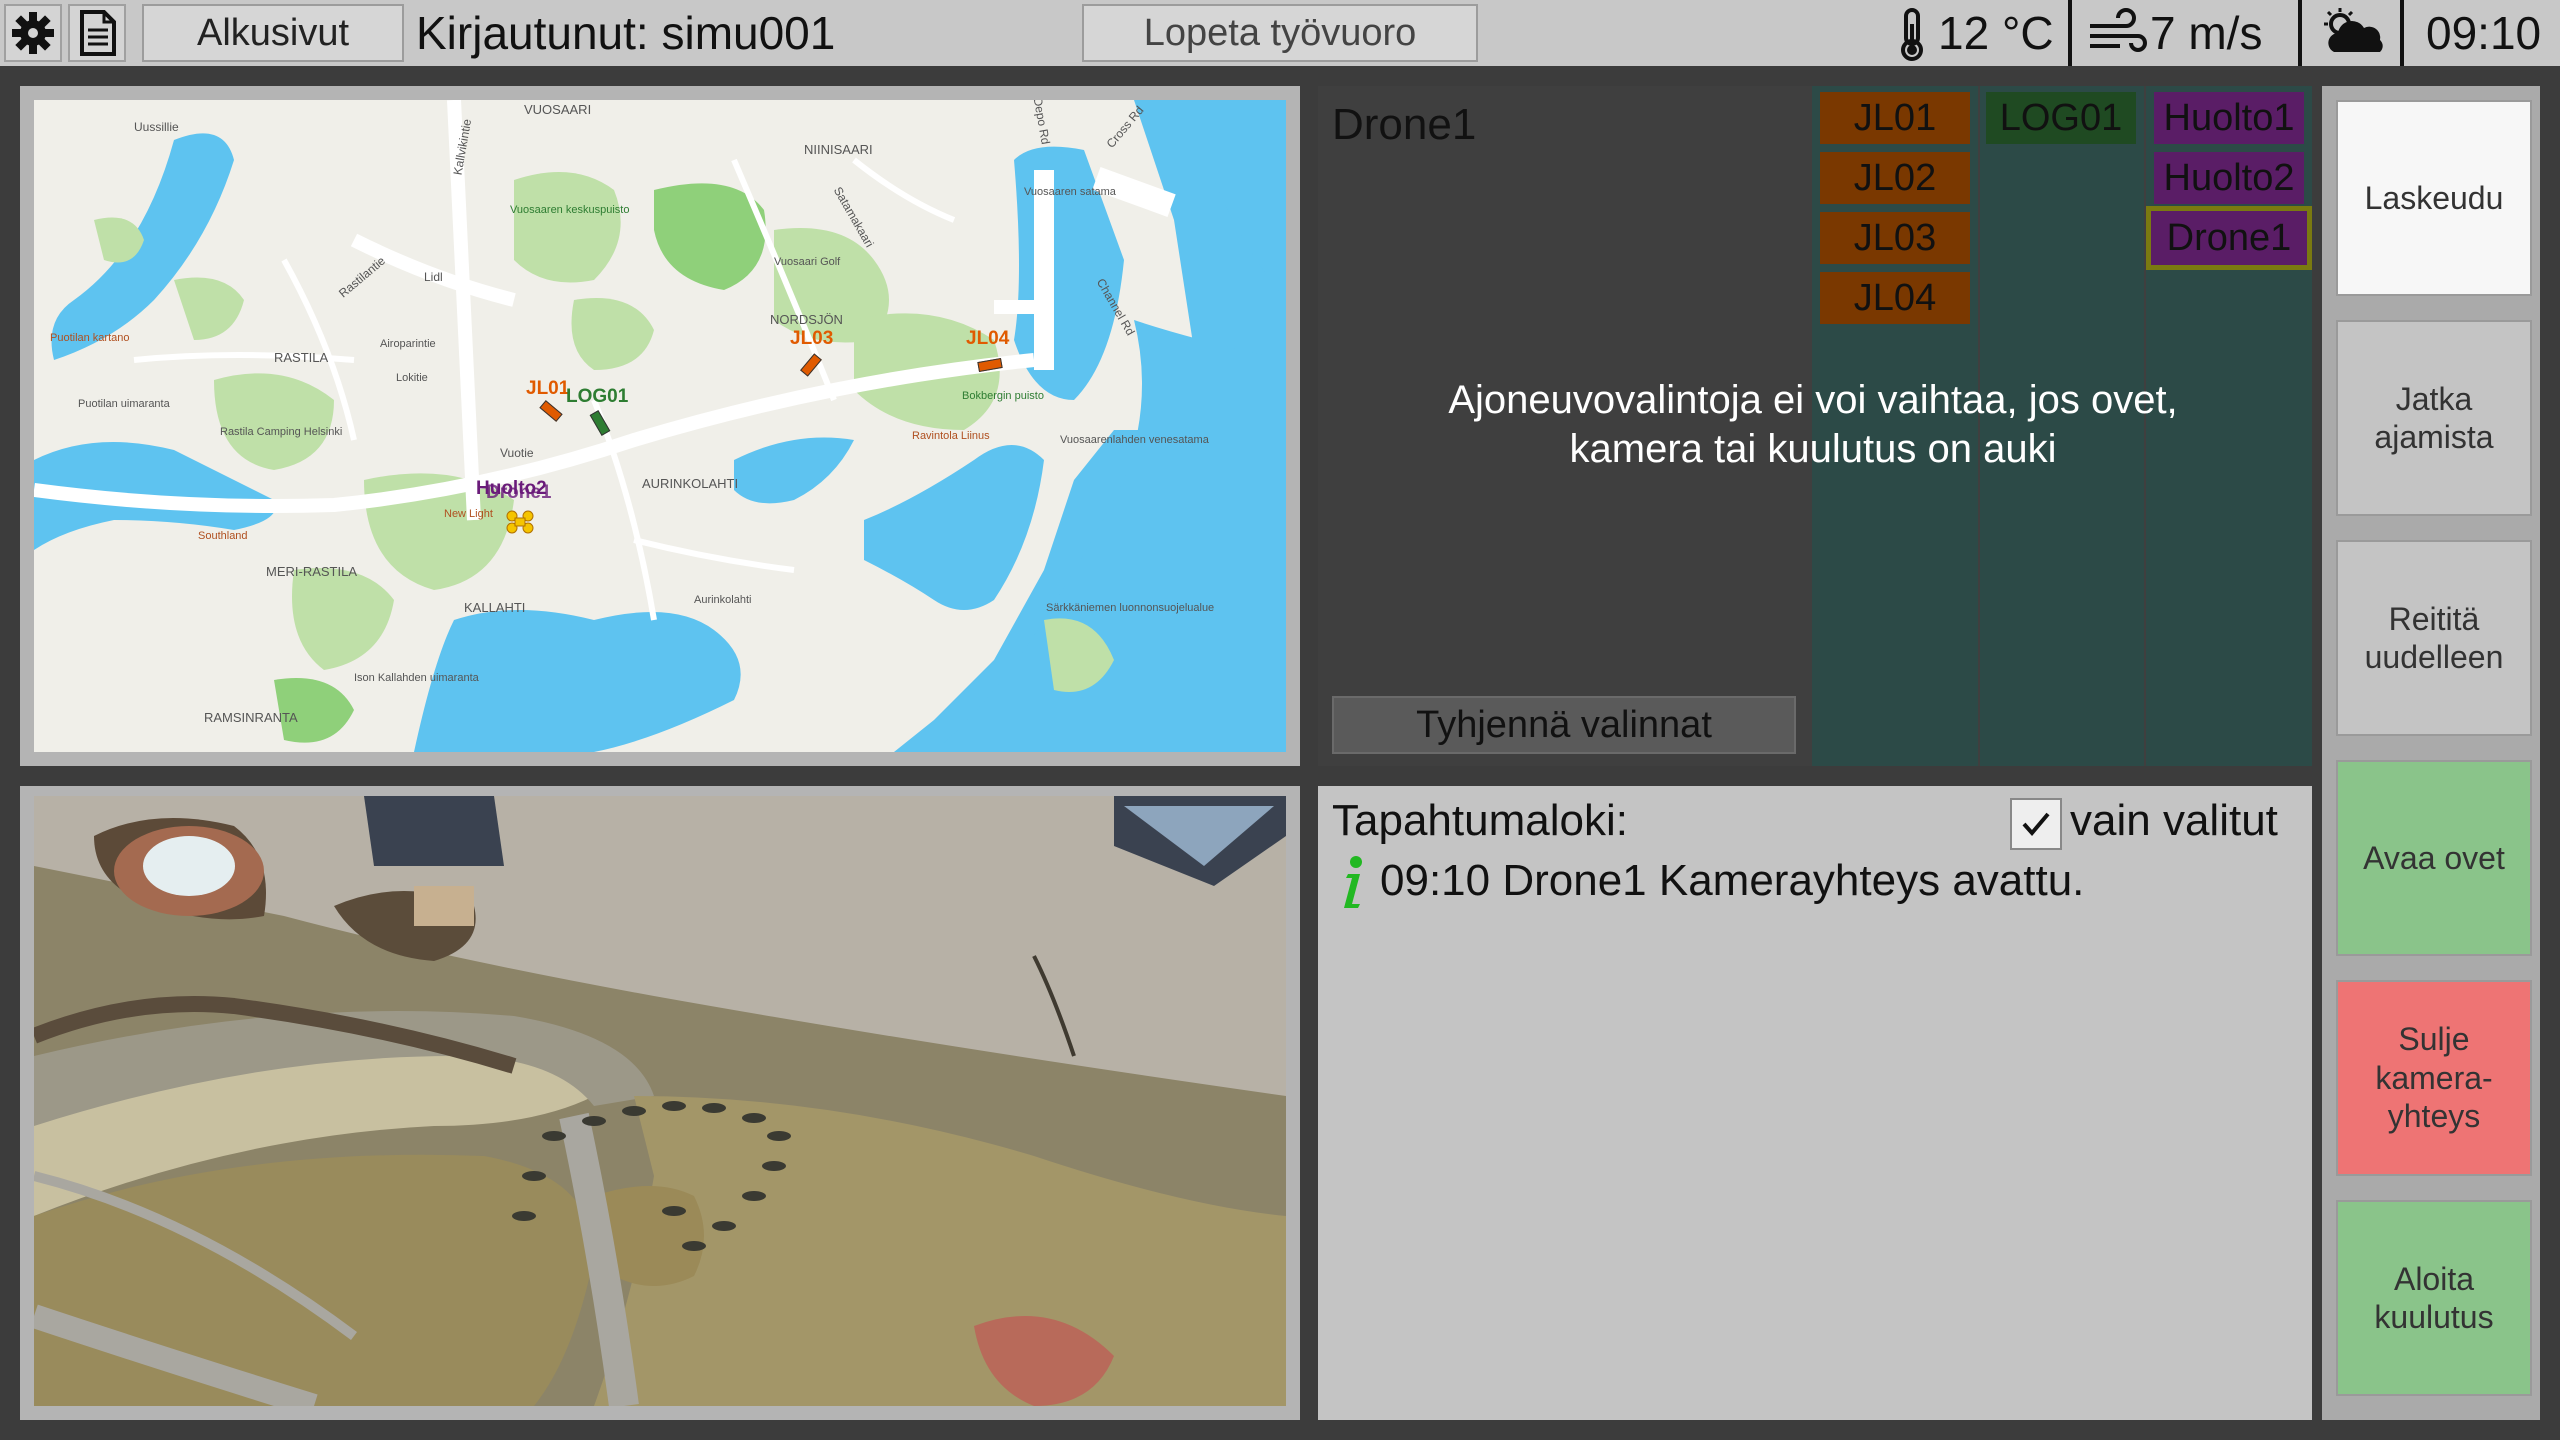  What do you see at coordinates (2434, 638) in the screenshot?
I see `reroute-button: Reititä uudelleen` at bounding box center [2434, 638].